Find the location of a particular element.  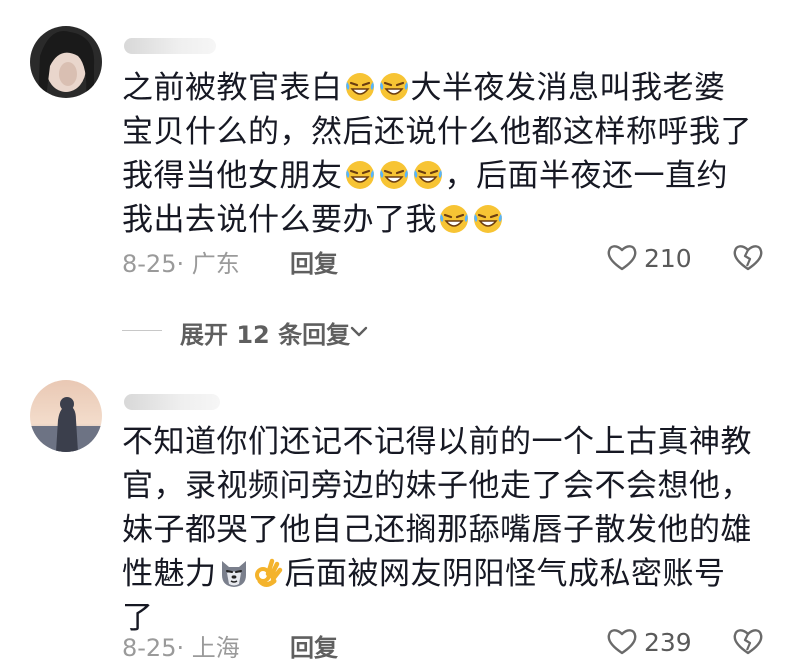

divider is located at coordinates (142, 330).